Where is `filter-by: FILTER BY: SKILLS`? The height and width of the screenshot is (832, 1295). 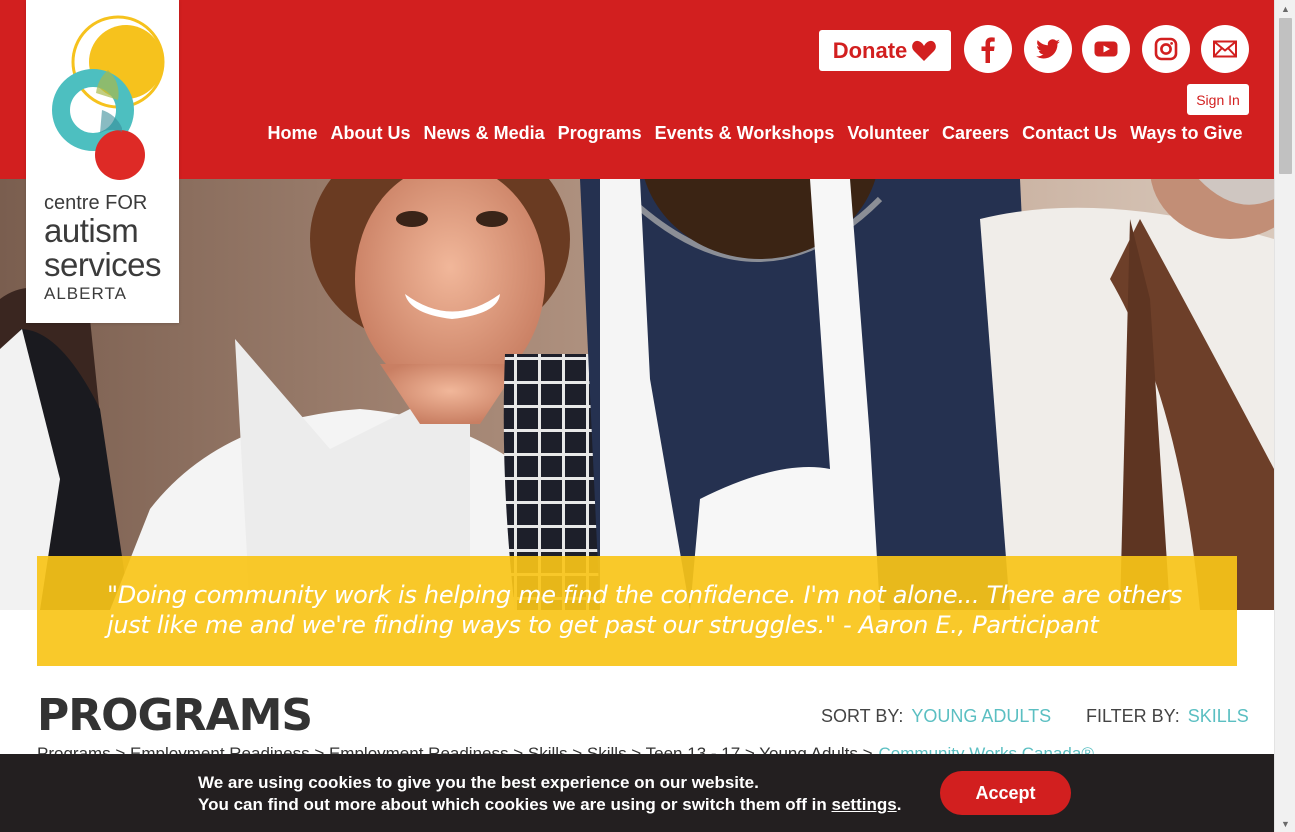
filter-by: FILTER BY: SKILLS is located at coordinates (1167, 716).